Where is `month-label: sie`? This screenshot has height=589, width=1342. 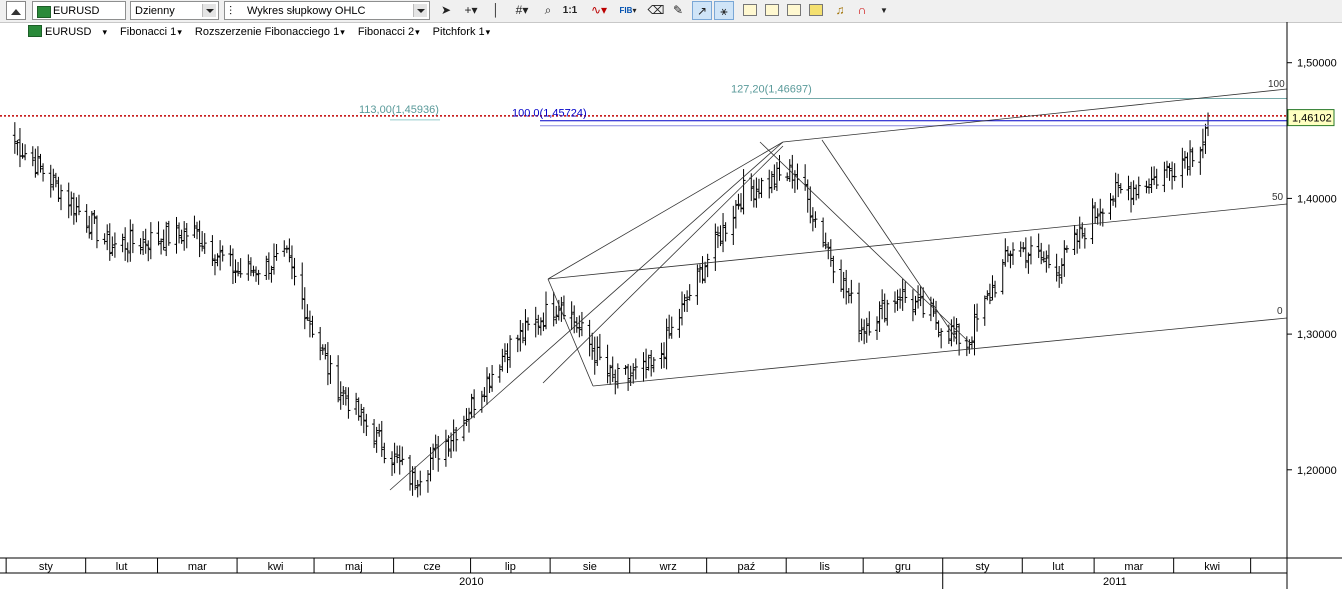 month-label: sie is located at coordinates (590, 567).